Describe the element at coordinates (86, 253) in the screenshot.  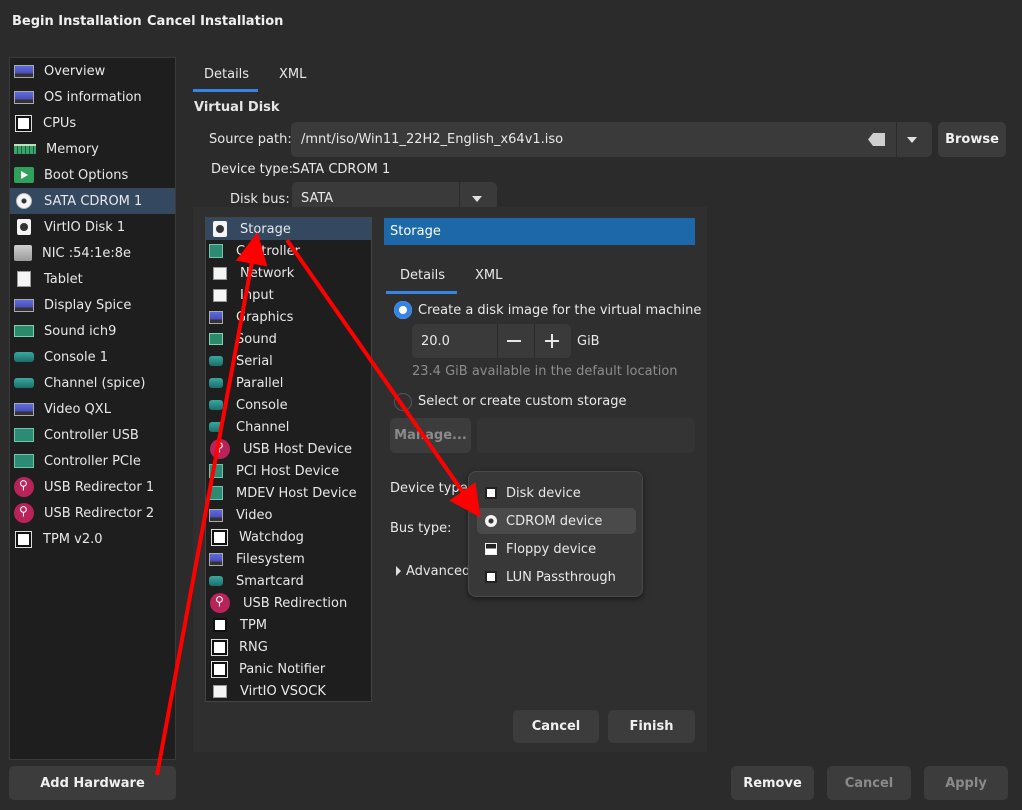
I see `device-item-label: NIC :54:1e:8e` at that location.